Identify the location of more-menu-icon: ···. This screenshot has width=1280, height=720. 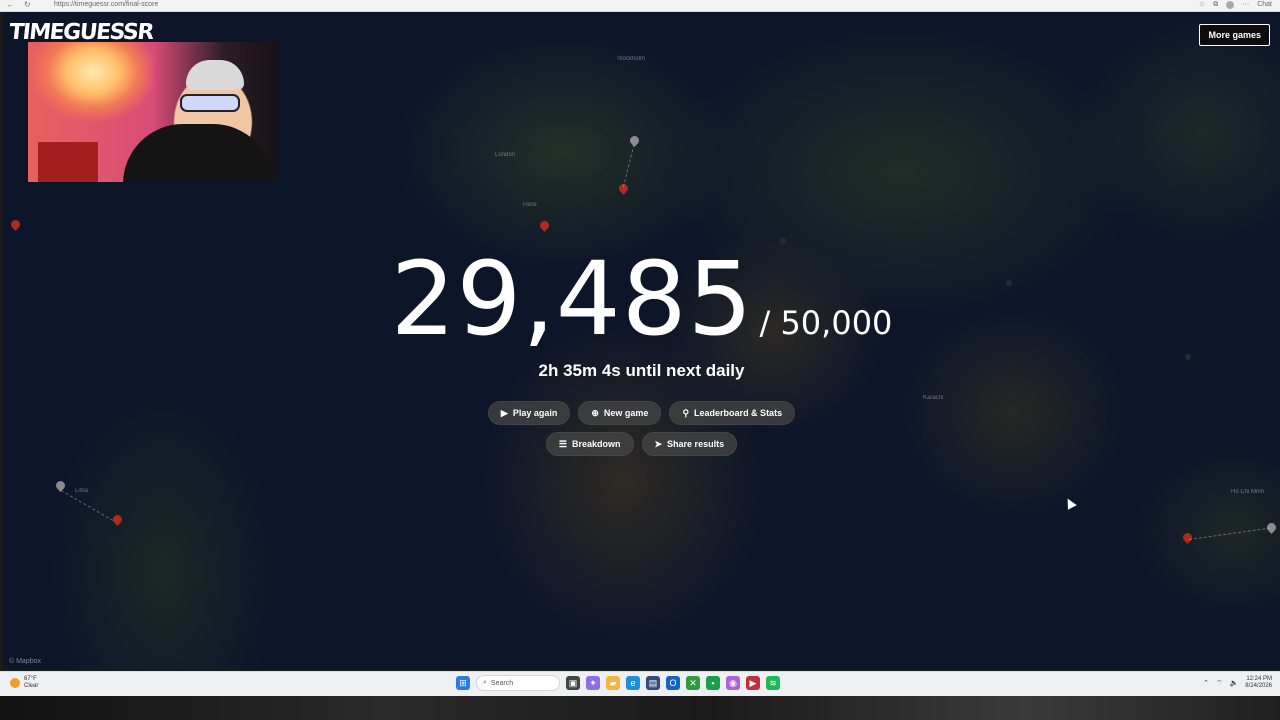
(1245, 4).